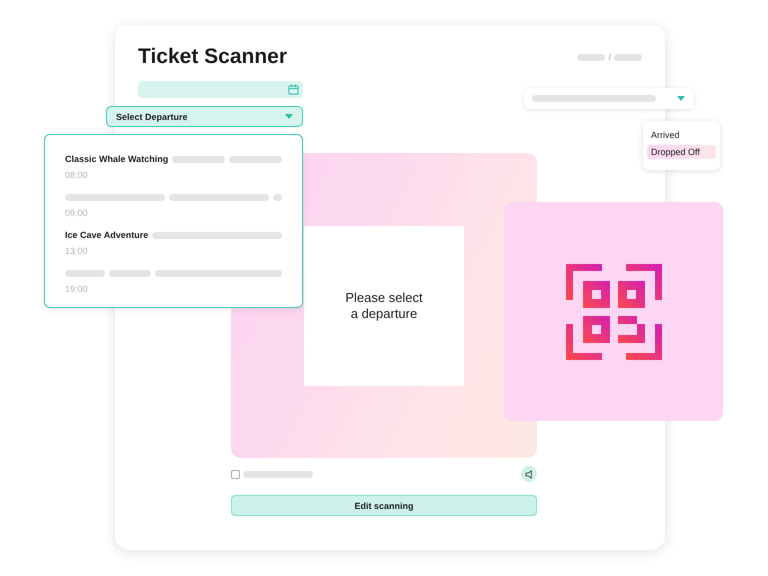  I want to click on departure-name: Classic Whale Watching, so click(116, 159).